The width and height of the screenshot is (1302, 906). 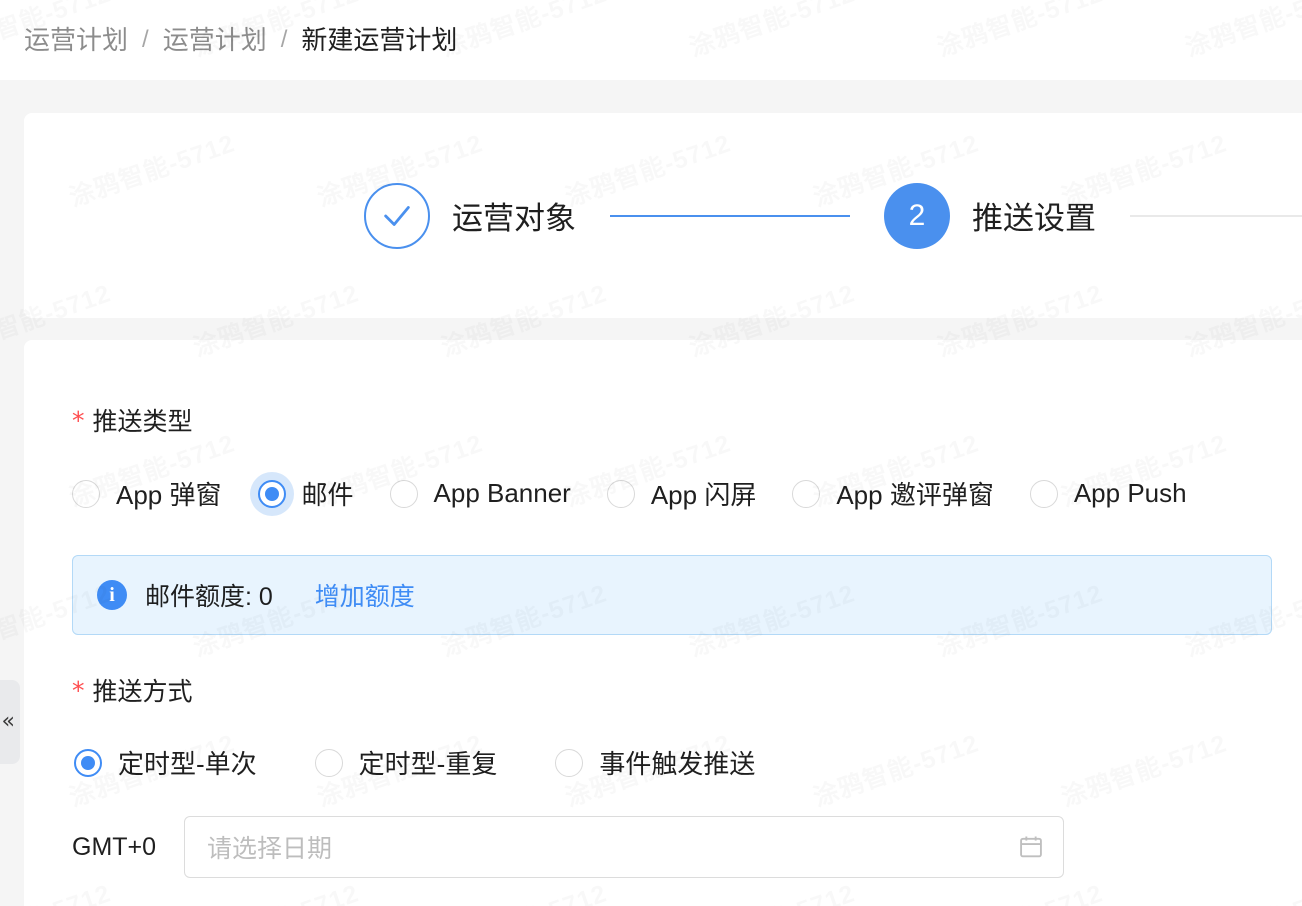 I want to click on radio-app-popup: App 弹窗, so click(x=147, y=493).